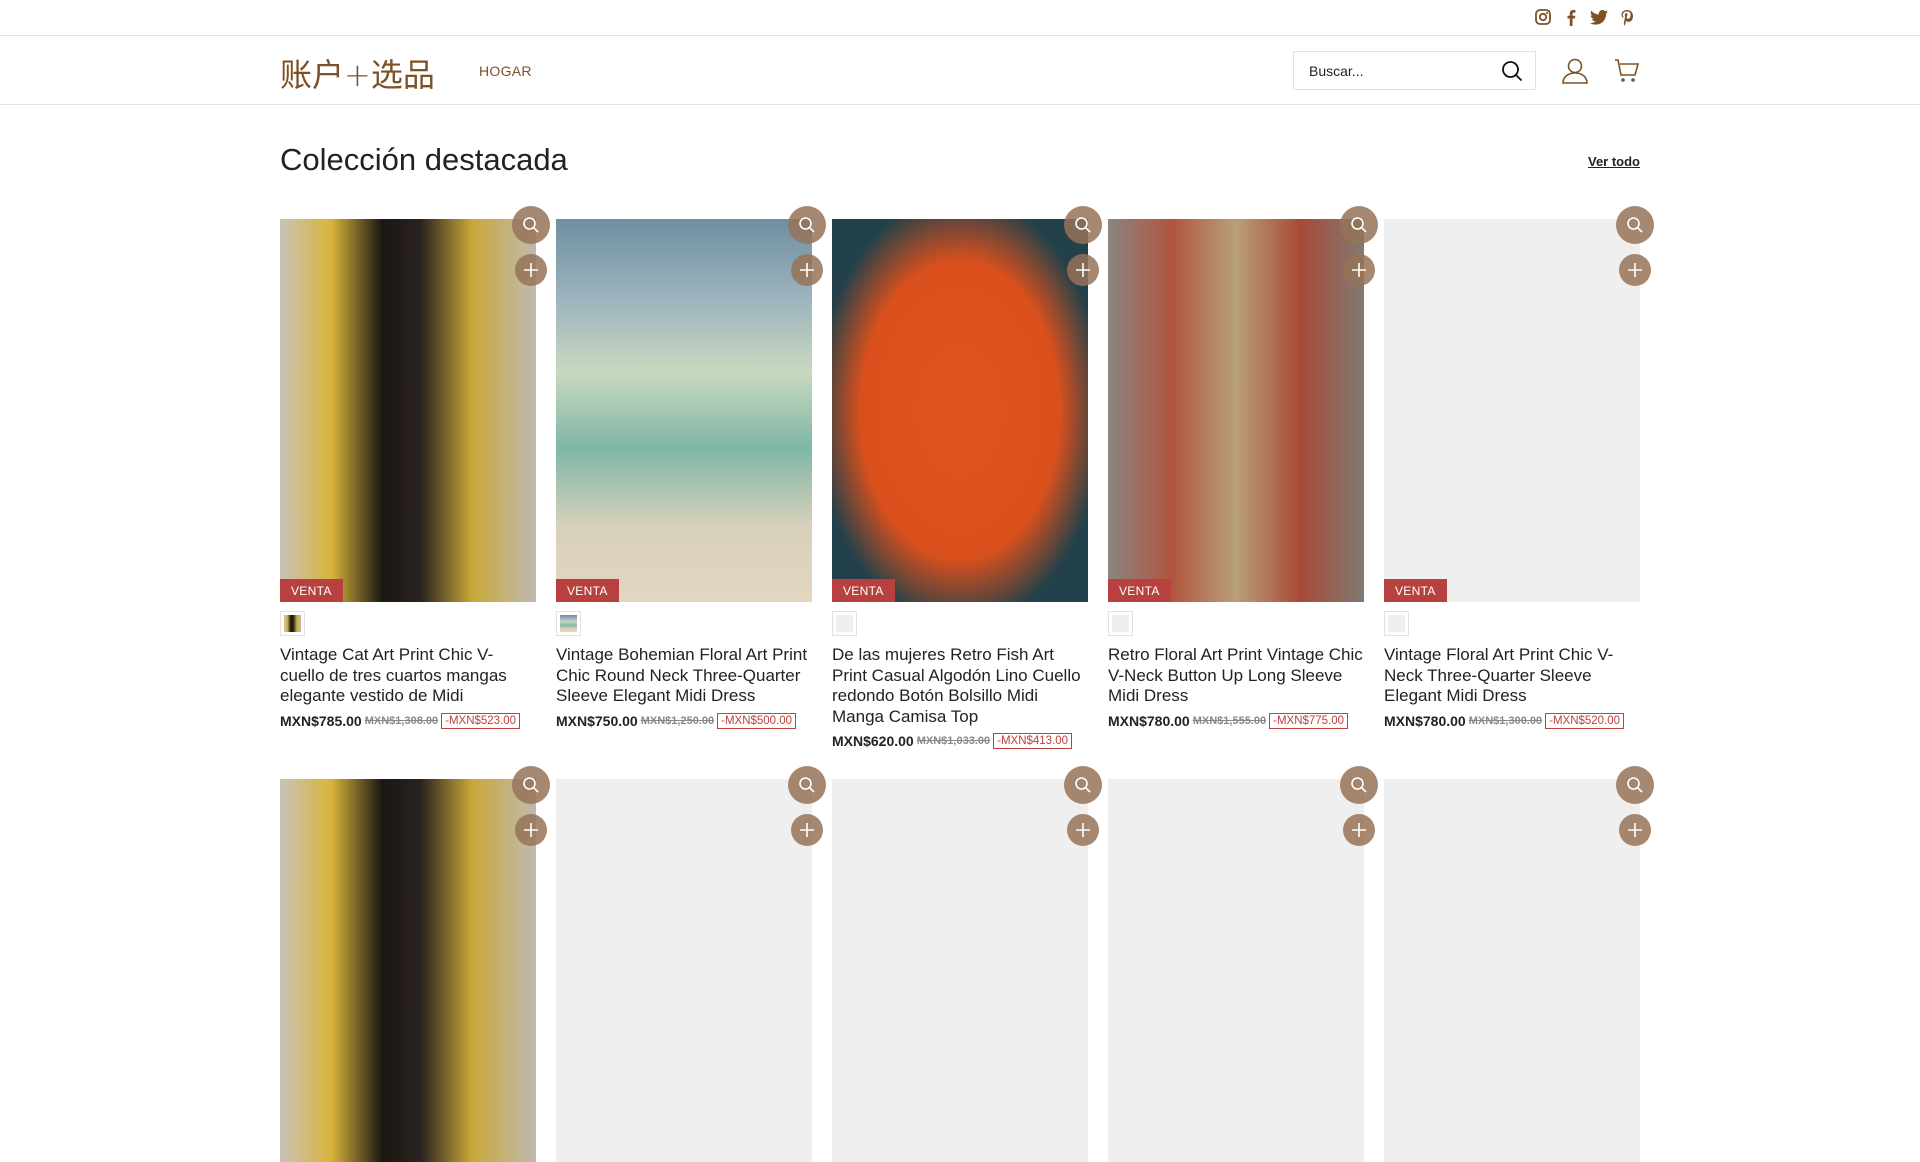 The width and height of the screenshot is (1920, 1162). Describe the element at coordinates (321, 720) in the screenshot. I see `sale-price: MXN$785.00` at that location.